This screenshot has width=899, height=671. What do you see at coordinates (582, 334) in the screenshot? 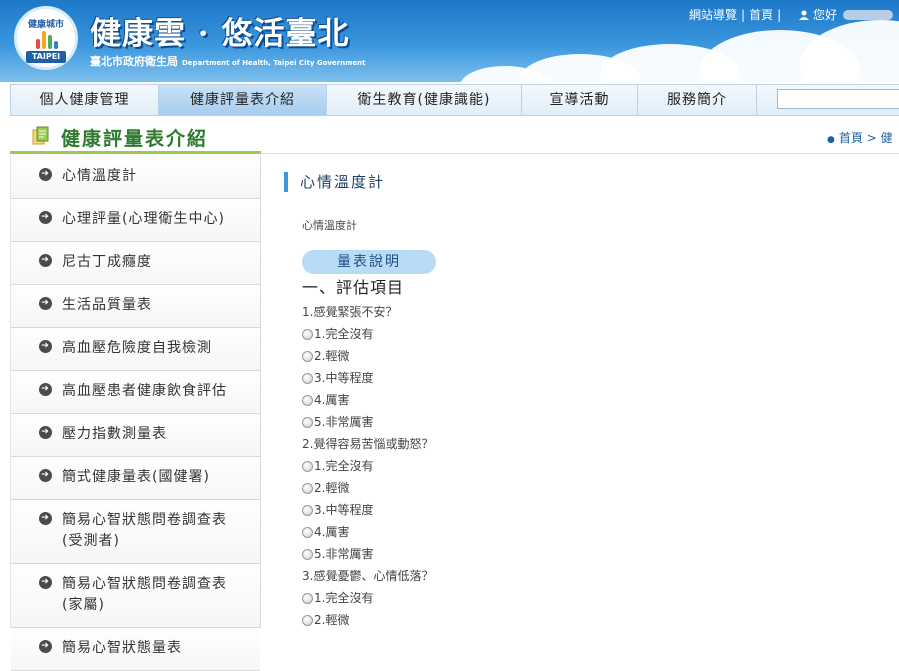
I see `option-q1-1: 1.完全沒有` at bounding box center [582, 334].